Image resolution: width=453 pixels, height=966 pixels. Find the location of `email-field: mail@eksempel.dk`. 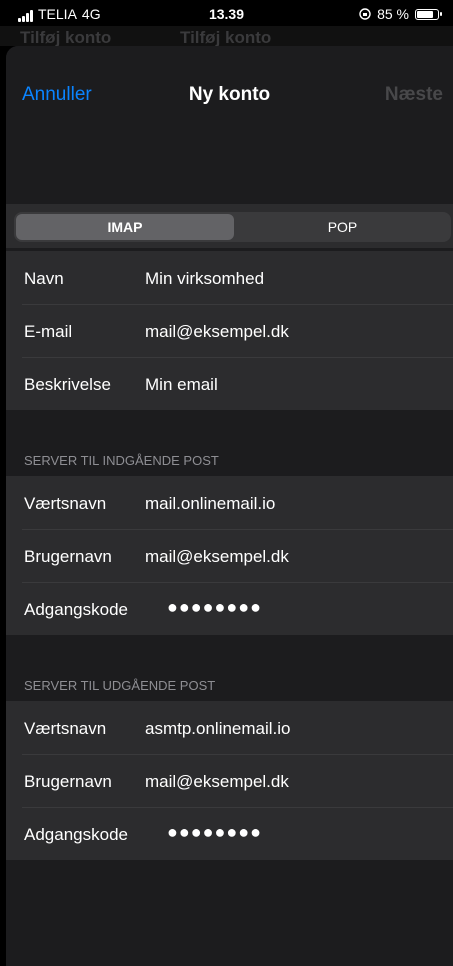

email-field: mail@eksempel.dk is located at coordinates (217, 332).